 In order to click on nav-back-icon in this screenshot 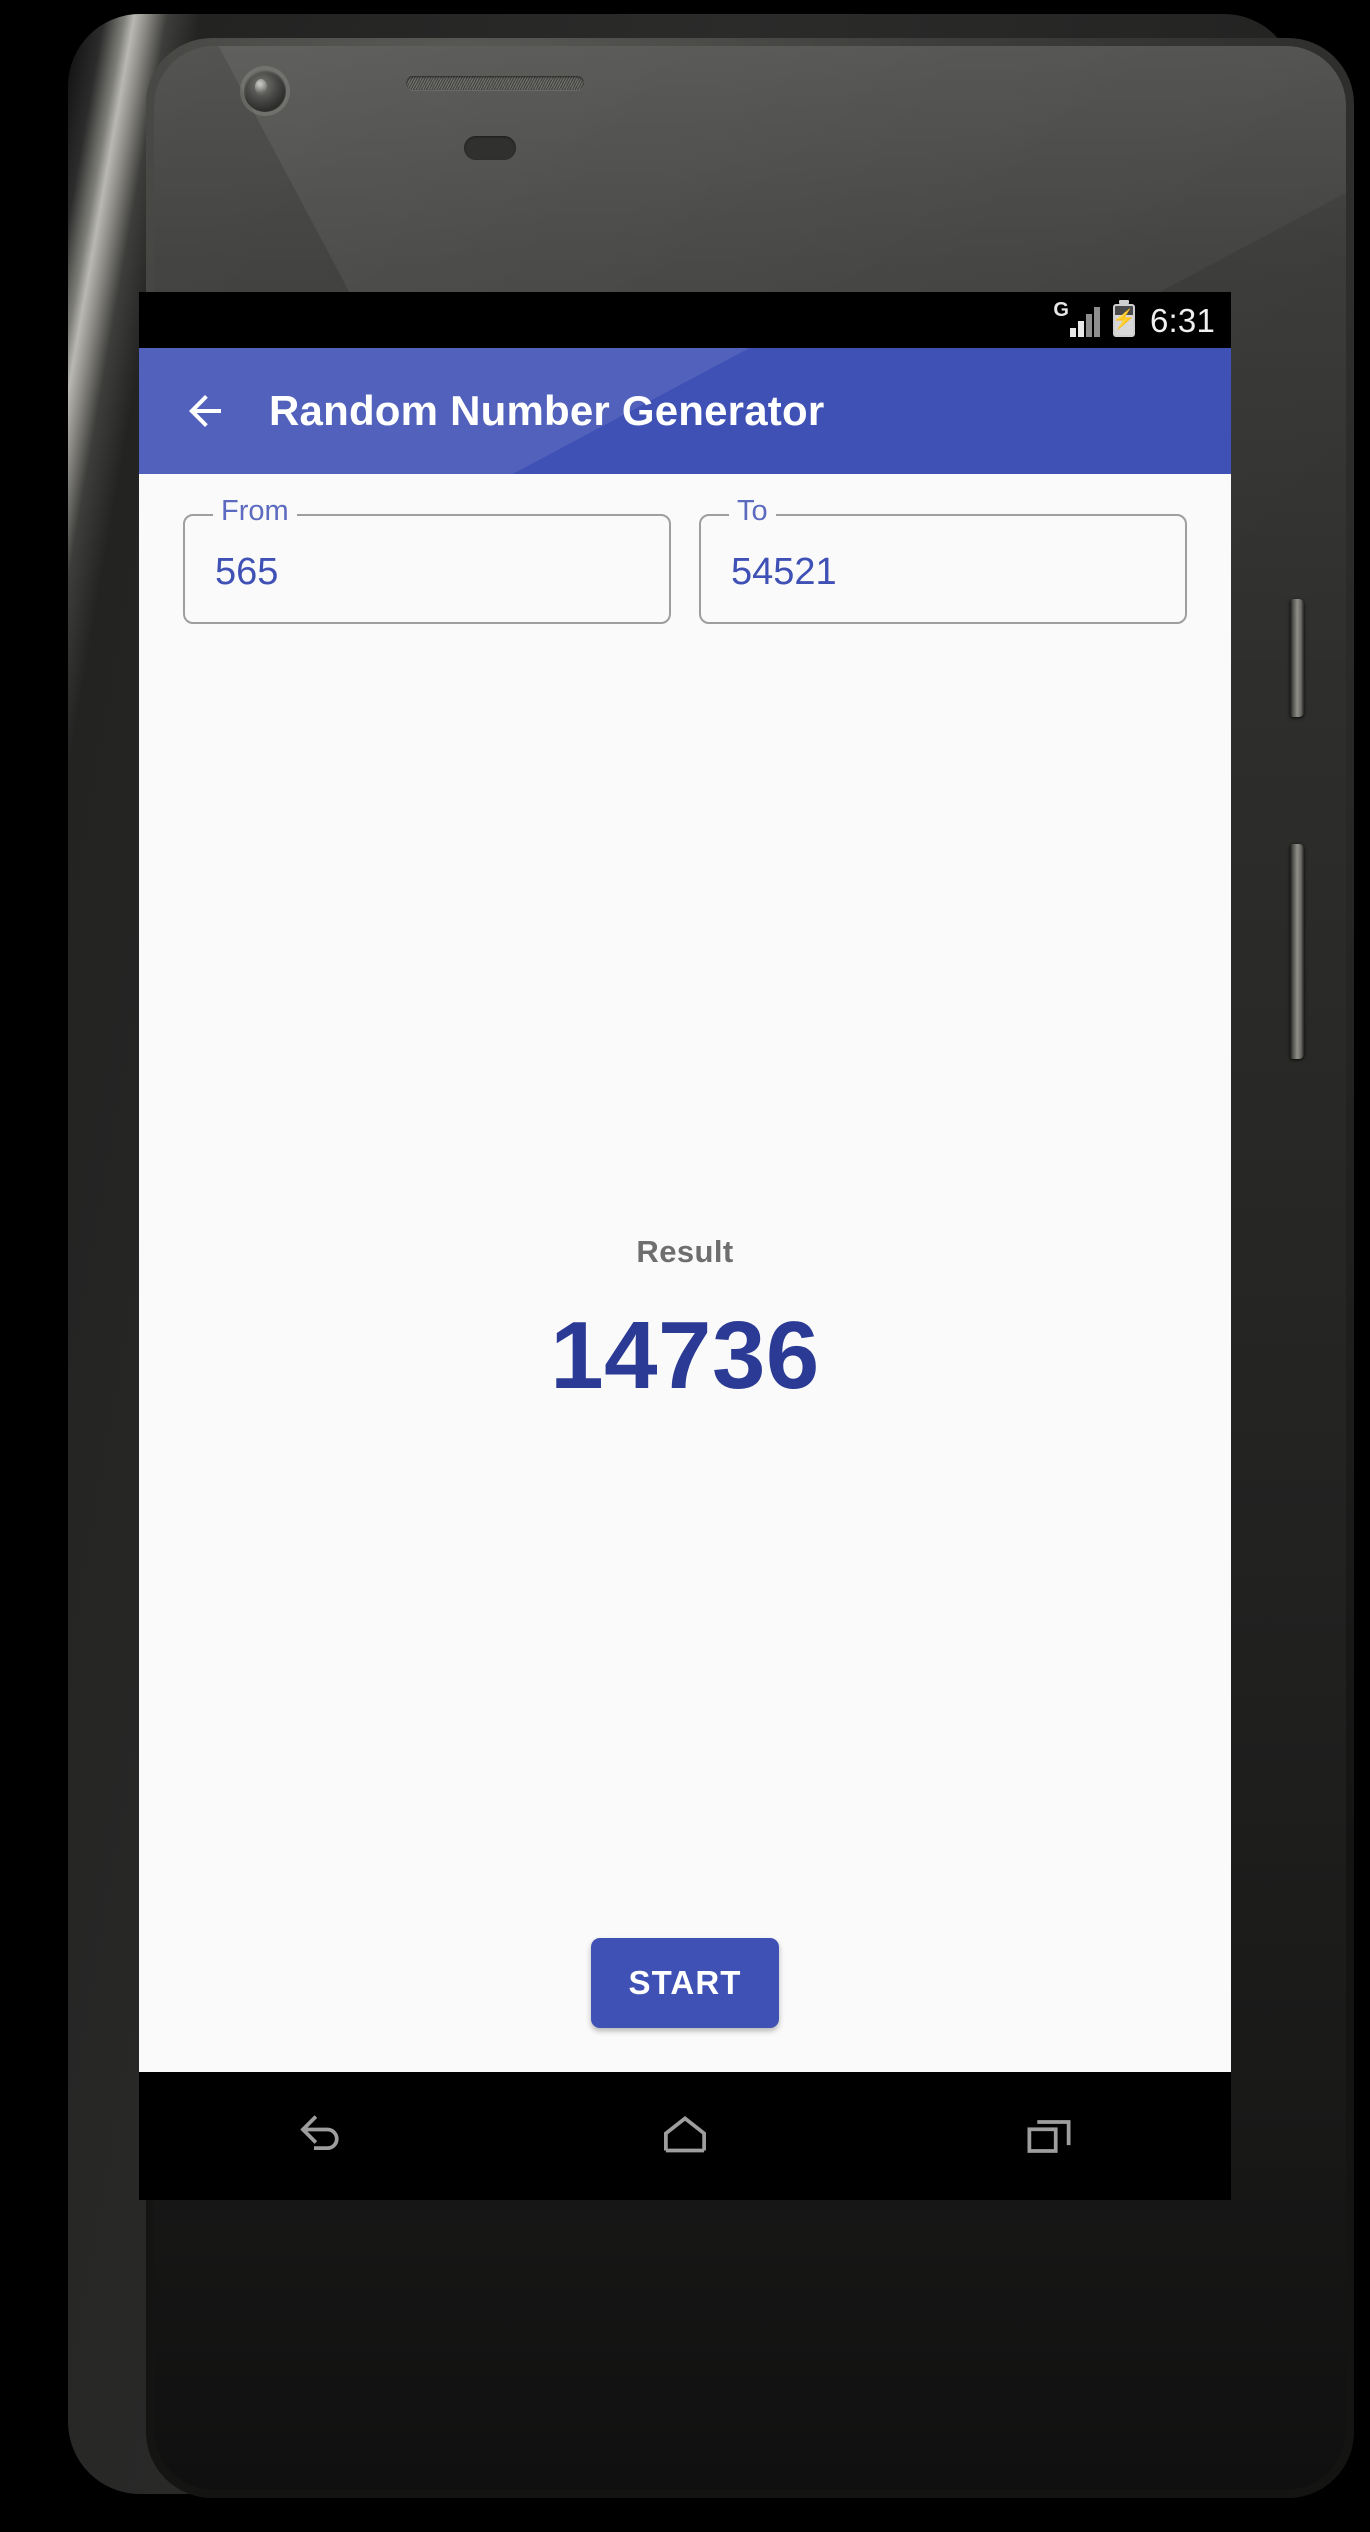, I will do `click(321, 2136)`.